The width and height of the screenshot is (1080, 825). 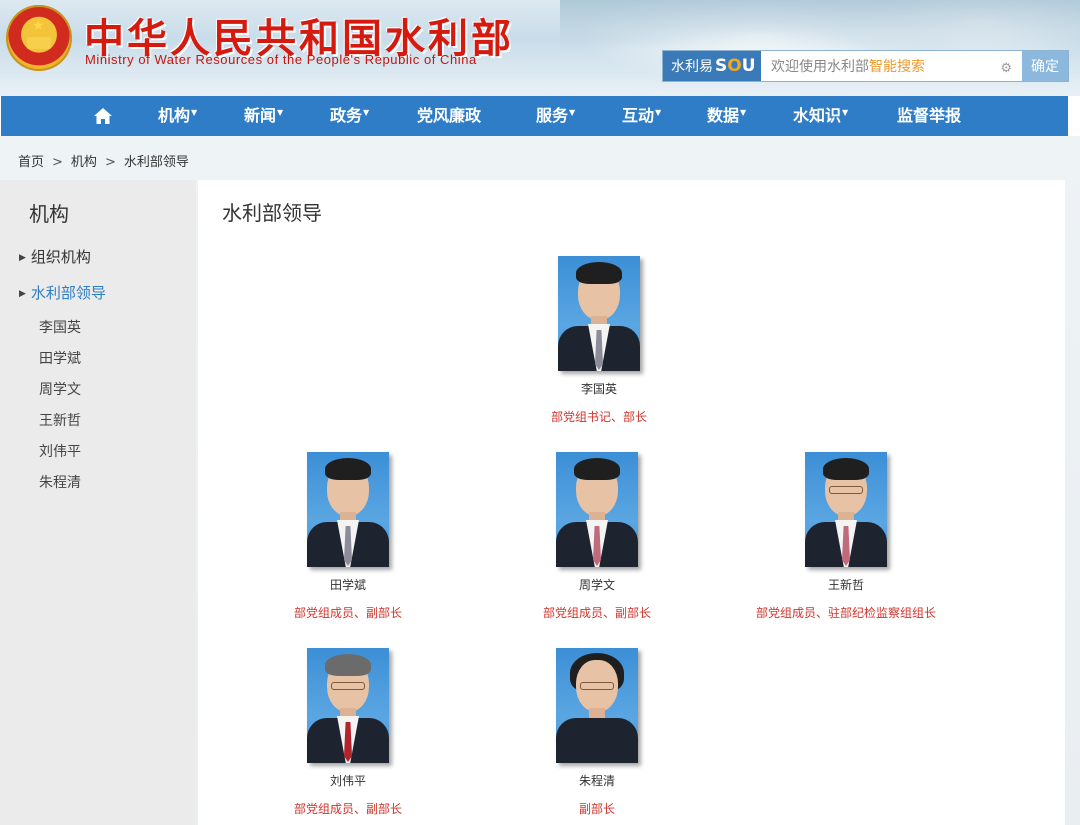 I want to click on nav-item-shuizhishi: 水知识▼, so click(x=820, y=116).